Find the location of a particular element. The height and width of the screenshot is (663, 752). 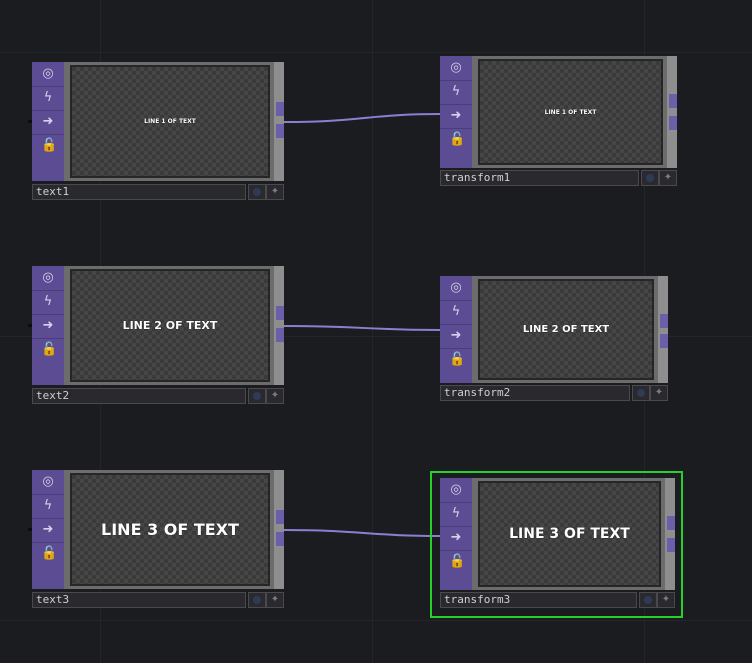

operator-node-text3: ◎ ϟ ➜ 🔓 LINE 3 OF TEXT text3 ✦ is located at coordinates (156, 539).